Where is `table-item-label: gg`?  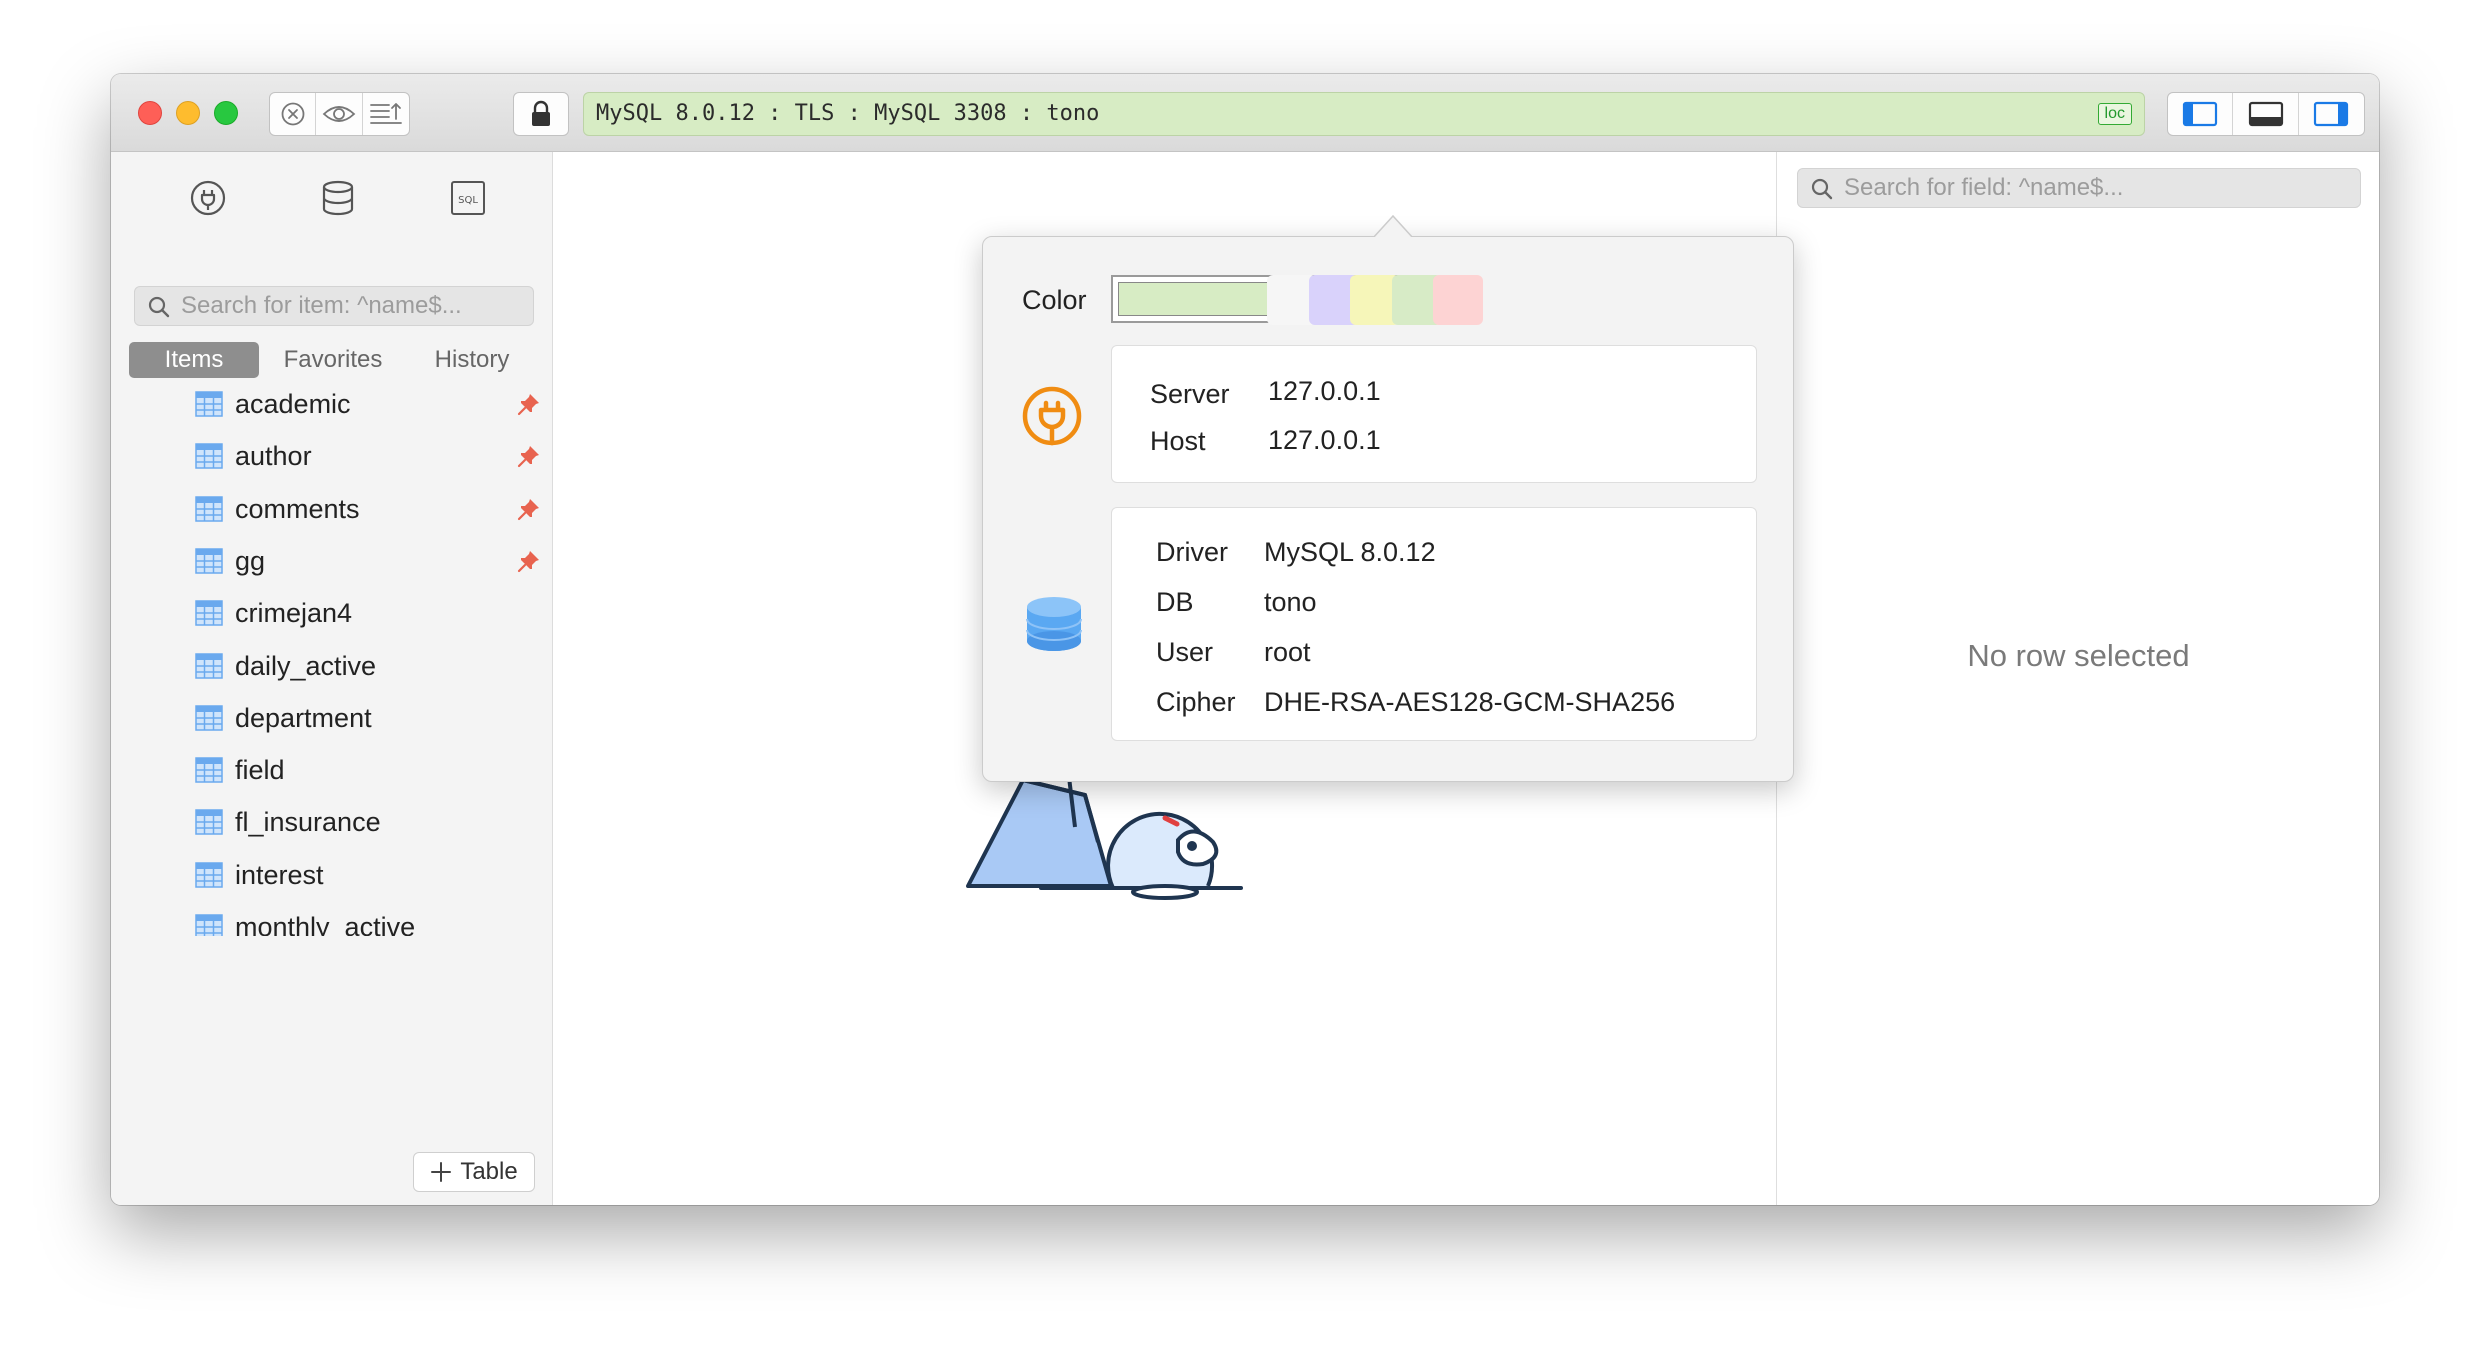
table-item-label: gg is located at coordinates (250, 560).